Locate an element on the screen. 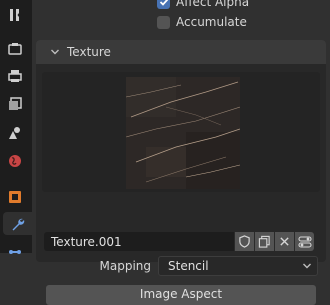 The image size is (330, 305). tool-icon is located at coordinates (14, 14).